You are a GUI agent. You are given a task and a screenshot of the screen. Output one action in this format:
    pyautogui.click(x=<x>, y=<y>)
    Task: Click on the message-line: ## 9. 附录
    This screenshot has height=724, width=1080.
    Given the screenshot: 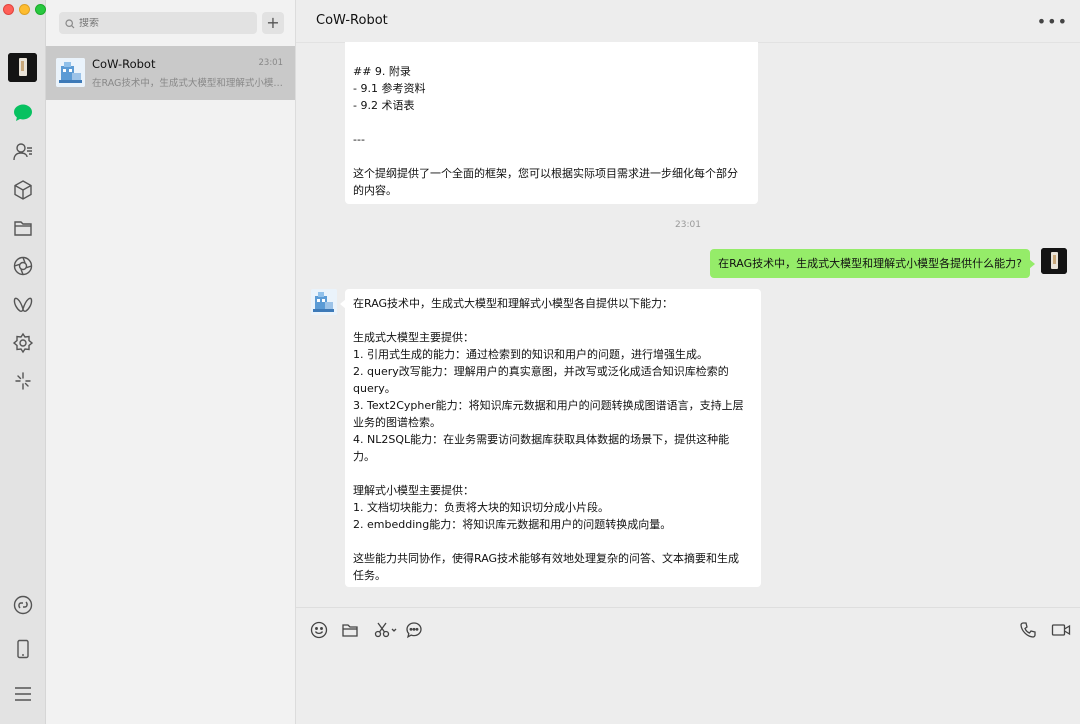 What is the action you would take?
    pyautogui.click(x=382, y=71)
    